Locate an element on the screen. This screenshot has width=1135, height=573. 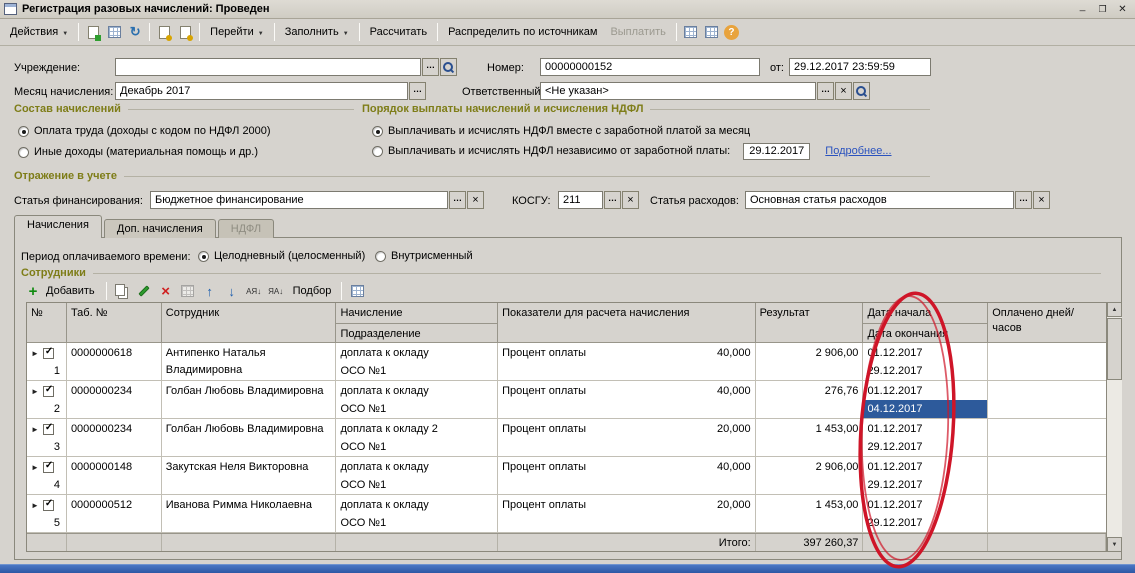
add-row-button: Добавить is located at coordinates (59, 291).